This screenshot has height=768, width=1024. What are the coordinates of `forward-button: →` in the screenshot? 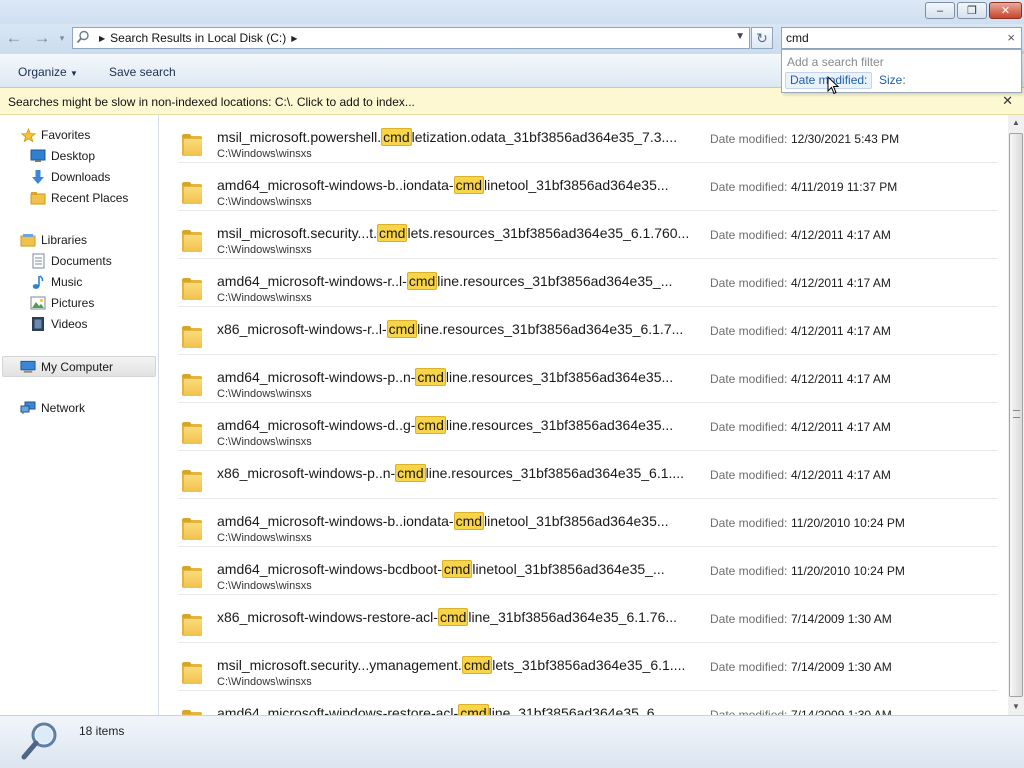 It's located at (42, 38).